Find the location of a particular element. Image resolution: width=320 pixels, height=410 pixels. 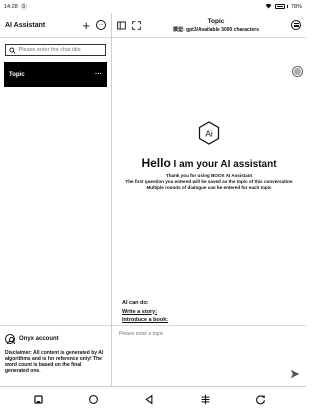

message-composer is located at coordinates (209, 355).